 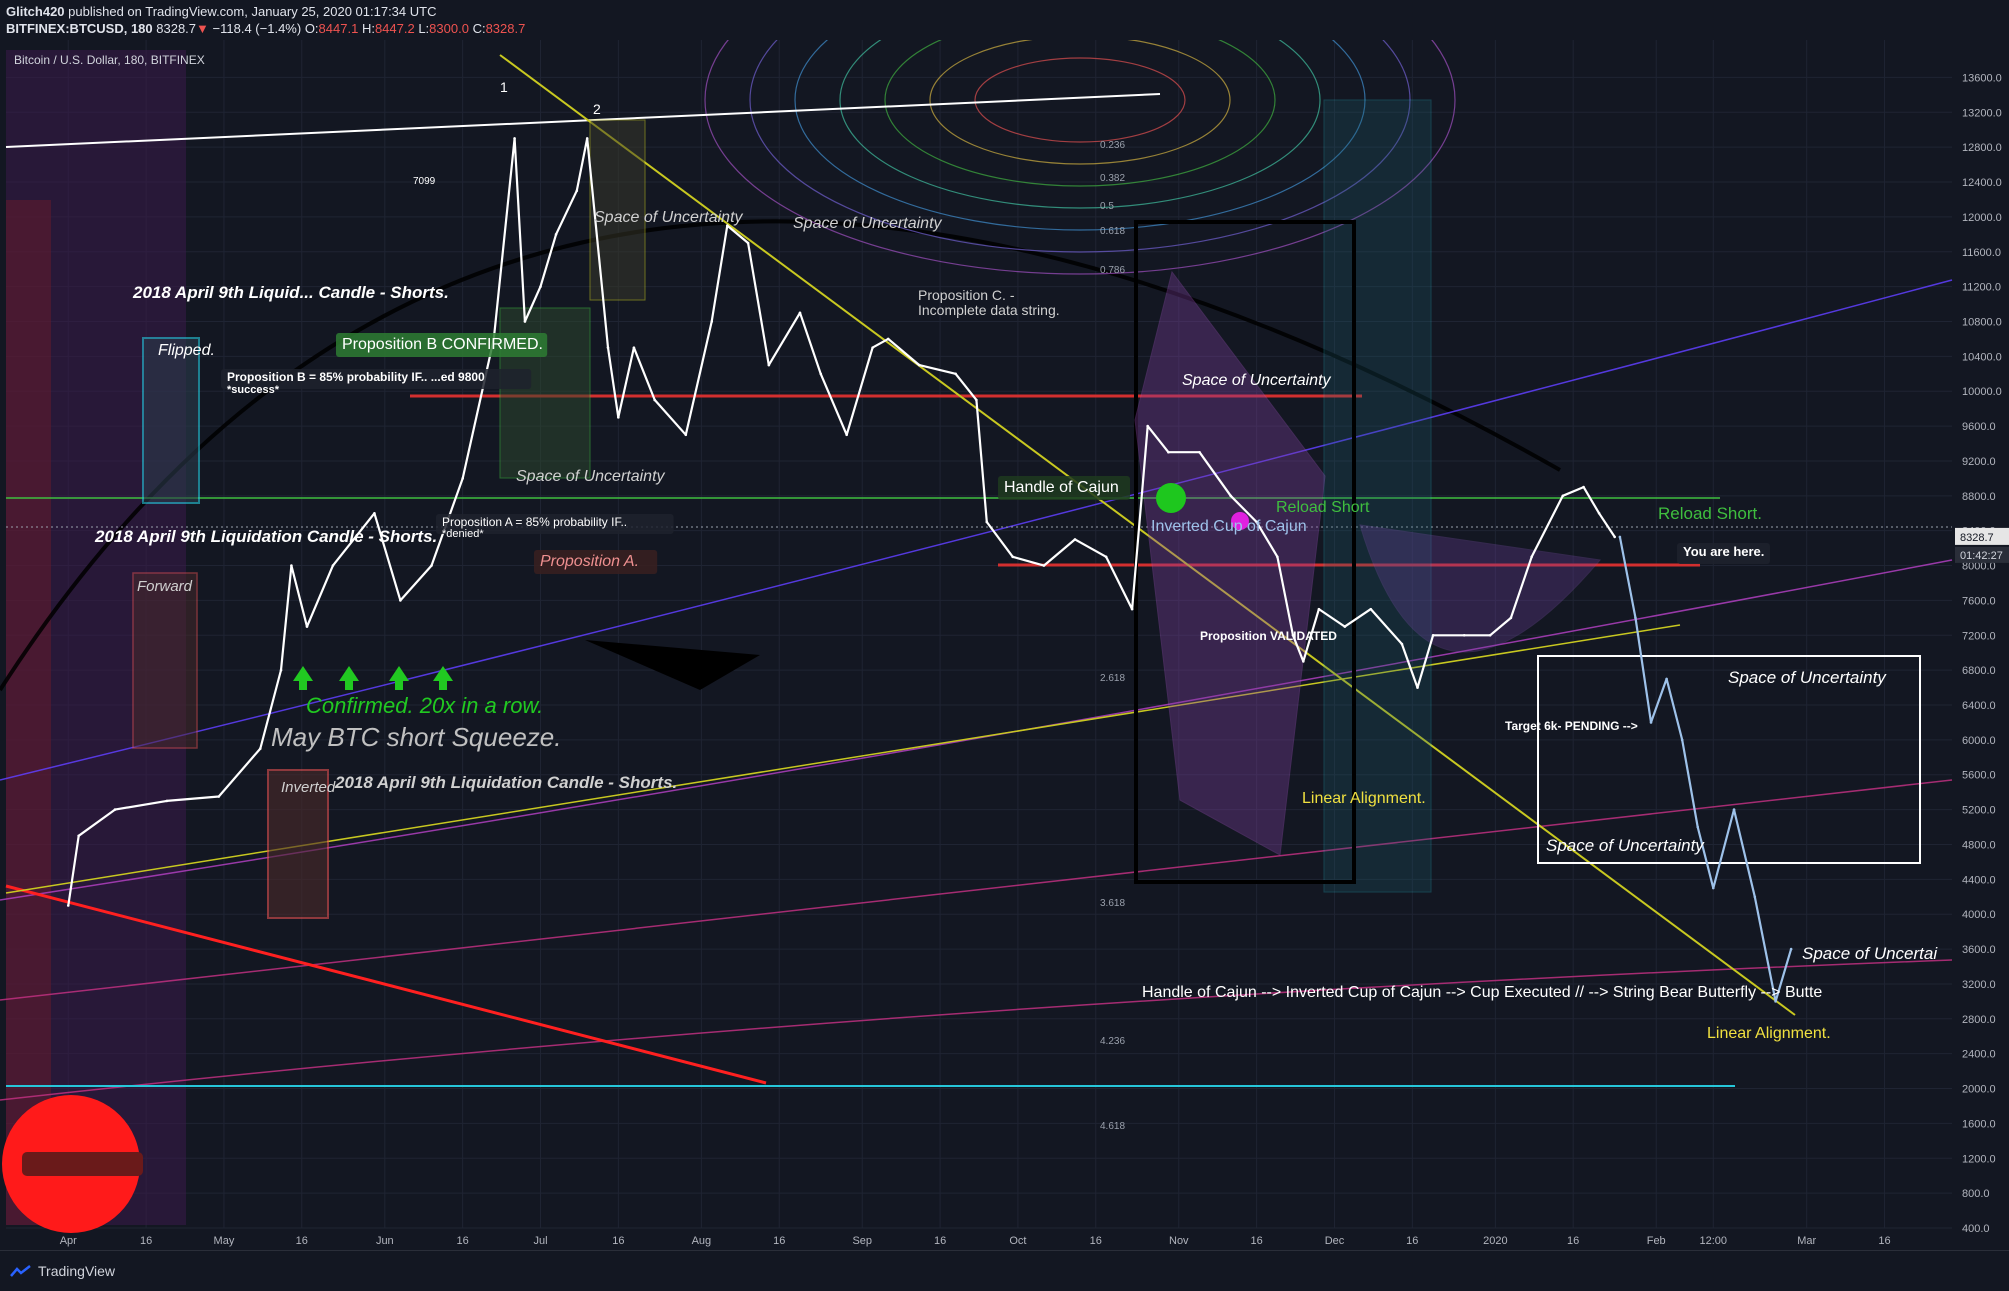 What do you see at coordinates (1571, 726) in the screenshot?
I see `annotation-label: Target 6k- PENDING -->` at bounding box center [1571, 726].